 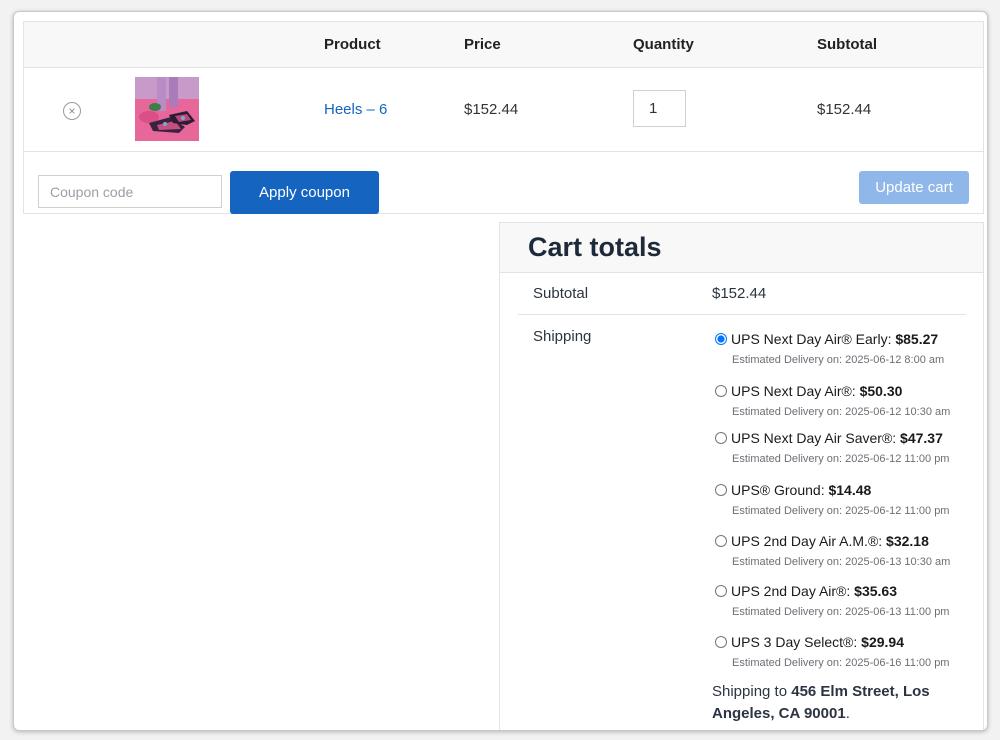 What do you see at coordinates (808, 541) in the screenshot?
I see `shipping-option-label: UPS 2nd Day Air A.M.®:` at bounding box center [808, 541].